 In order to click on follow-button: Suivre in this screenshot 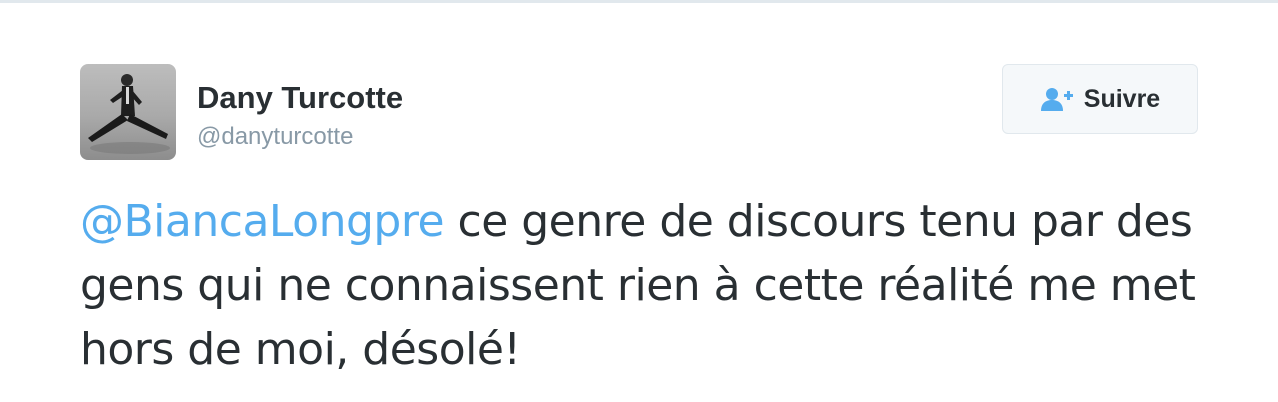, I will do `click(1100, 99)`.